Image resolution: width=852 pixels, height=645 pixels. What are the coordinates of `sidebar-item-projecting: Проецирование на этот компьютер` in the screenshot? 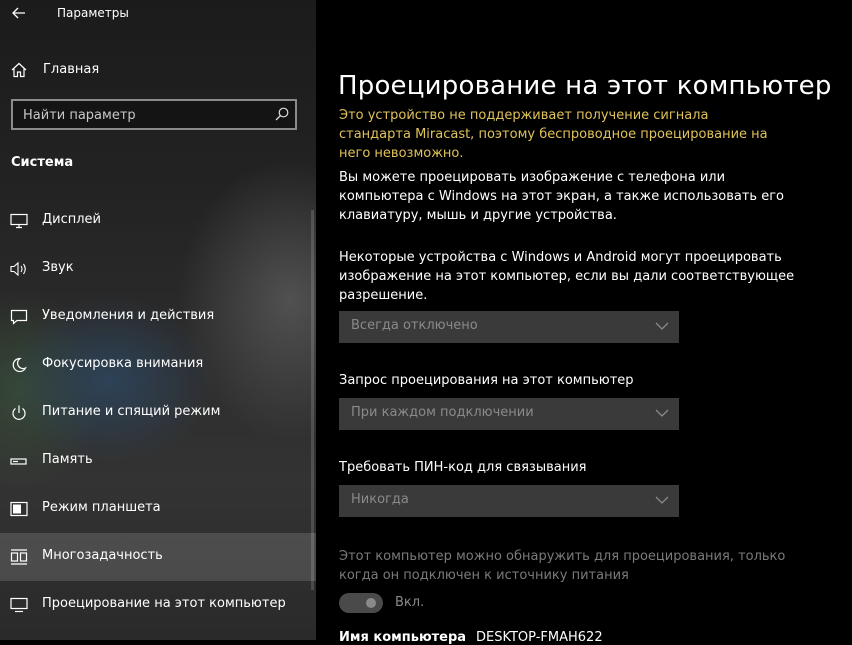 It's located at (158, 605).